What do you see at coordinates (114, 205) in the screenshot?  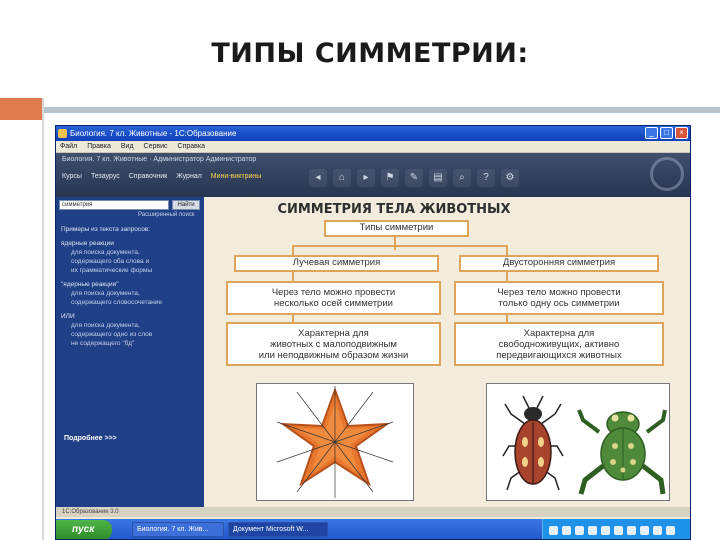 I see `search-input` at bounding box center [114, 205].